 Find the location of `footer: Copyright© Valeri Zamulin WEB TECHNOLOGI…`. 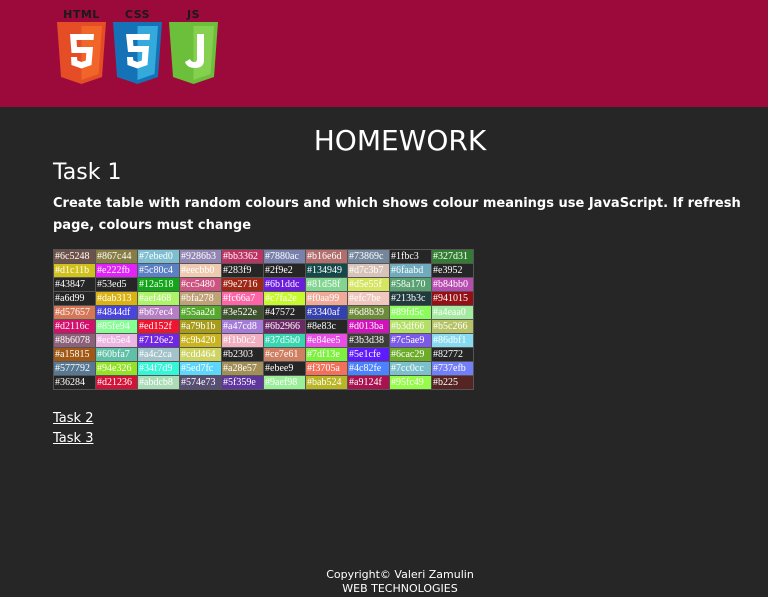

footer: Copyright© Valeri Zamulin WEB TECHNOLOGI… is located at coordinates (384, 582).